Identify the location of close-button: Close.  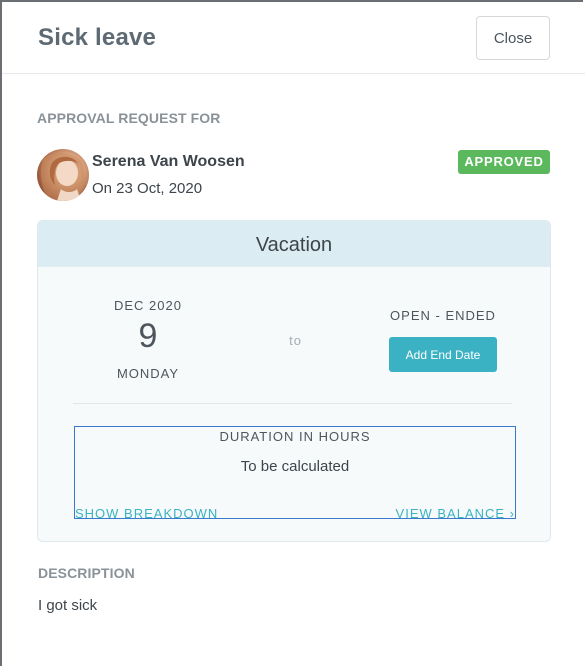
(513, 38).